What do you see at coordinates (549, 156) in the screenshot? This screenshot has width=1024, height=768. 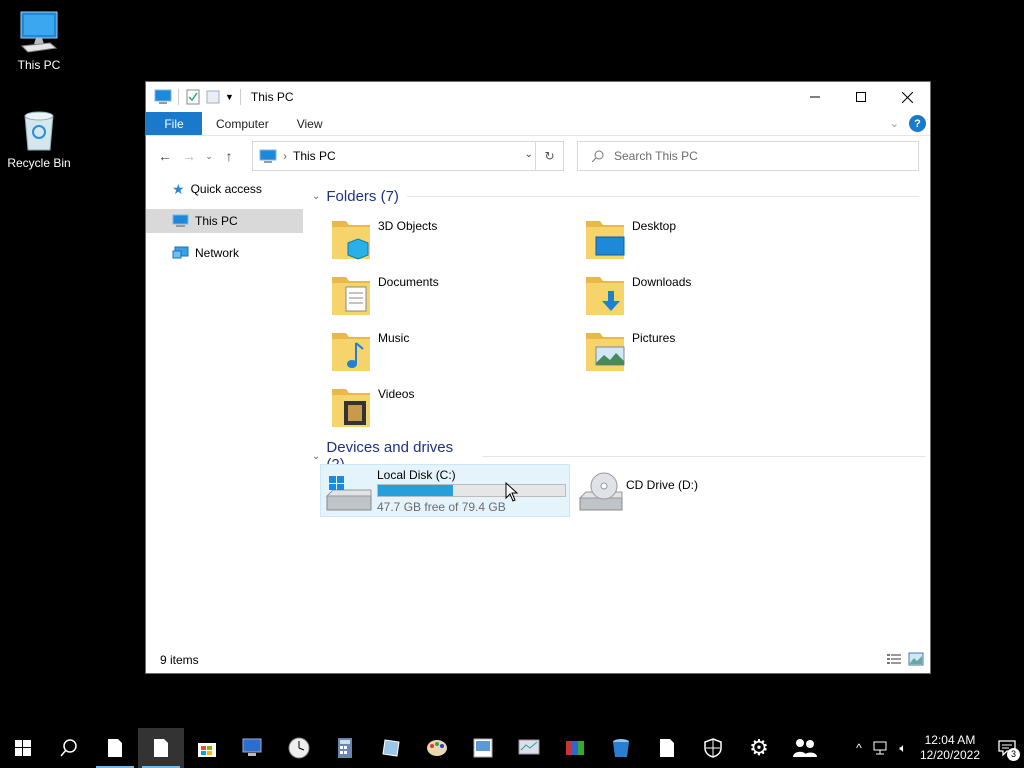 I see `refresh-button: ↻` at bounding box center [549, 156].